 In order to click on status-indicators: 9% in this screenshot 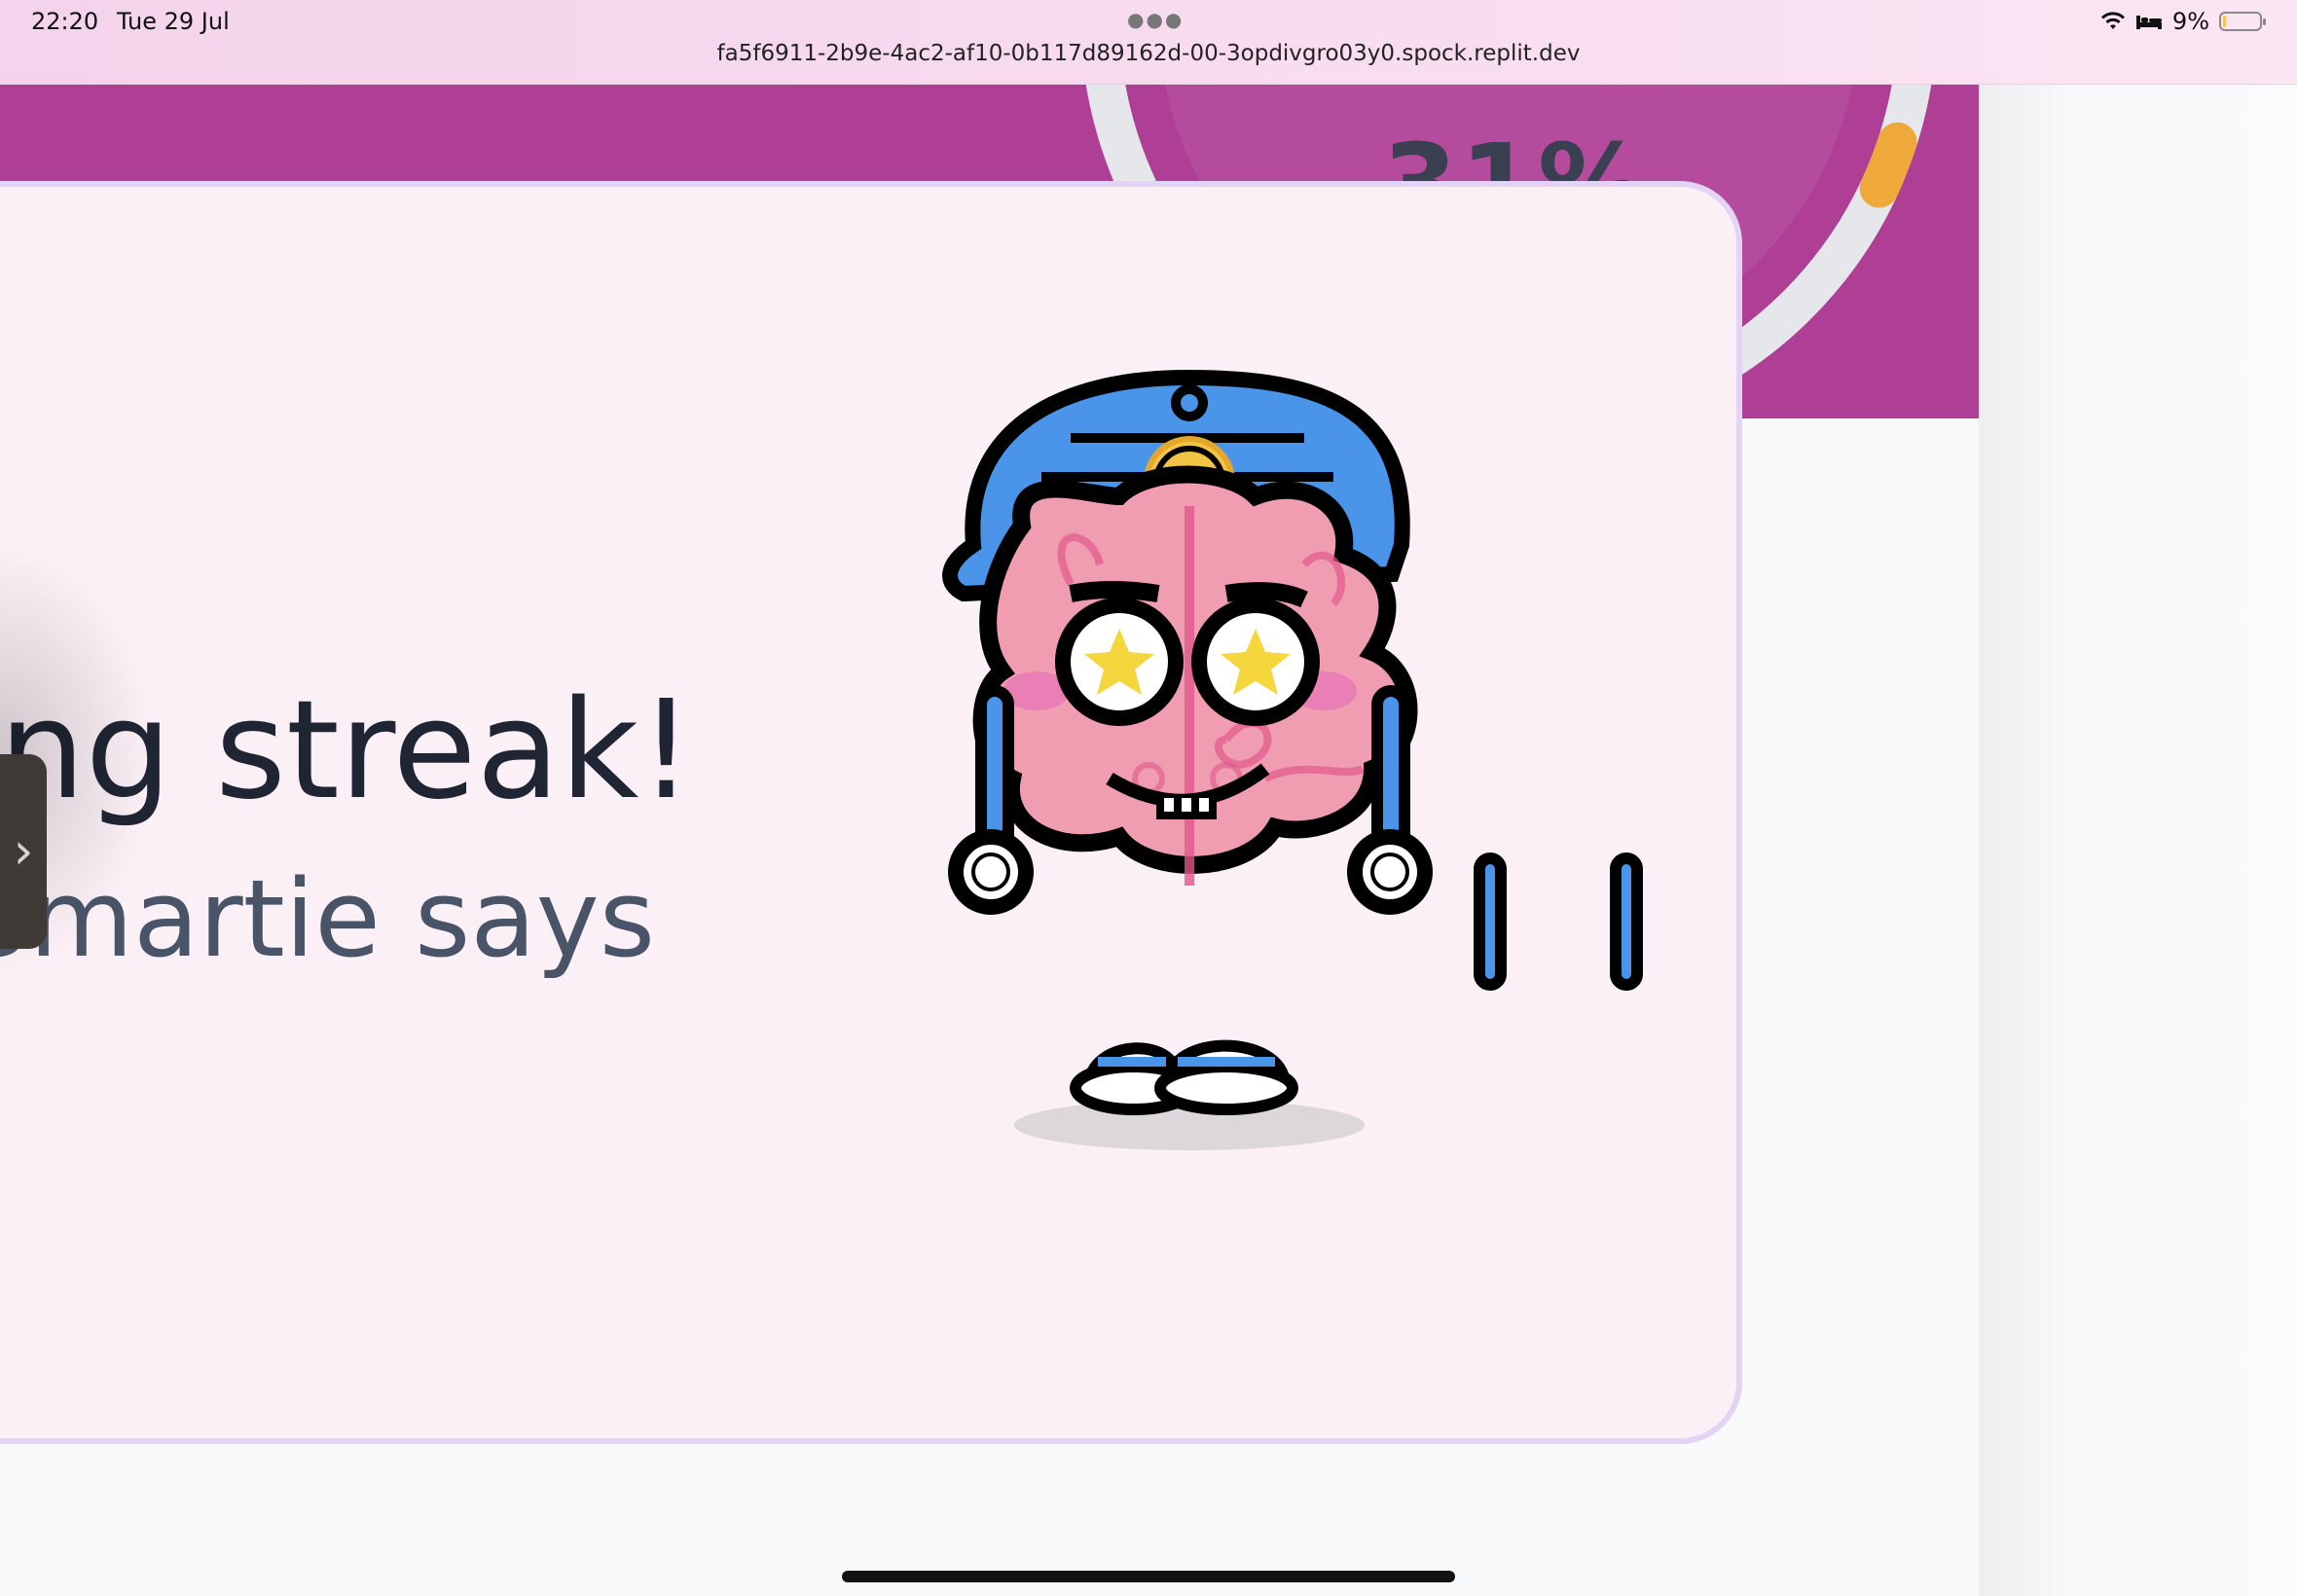, I will do `click(2183, 21)`.